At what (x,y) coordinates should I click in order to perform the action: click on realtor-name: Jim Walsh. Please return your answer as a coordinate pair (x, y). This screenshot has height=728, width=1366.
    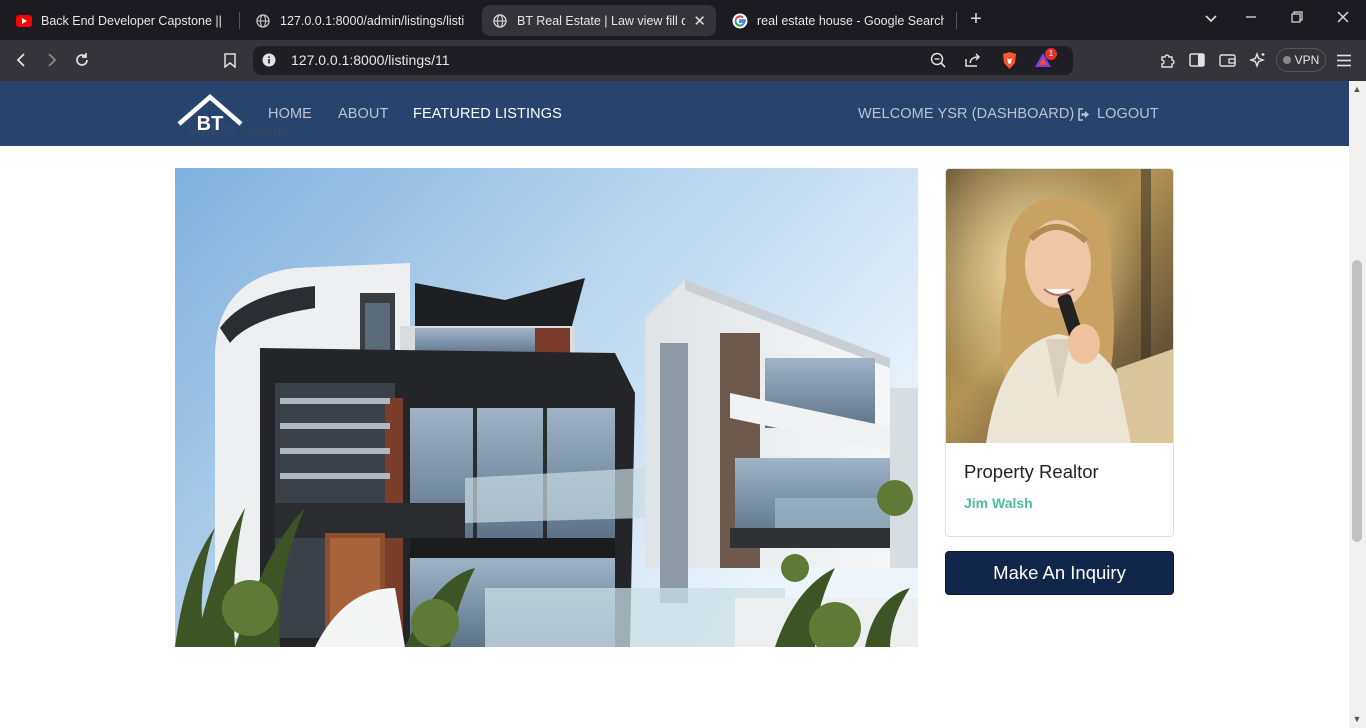
    Looking at the image, I should click on (998, 503).